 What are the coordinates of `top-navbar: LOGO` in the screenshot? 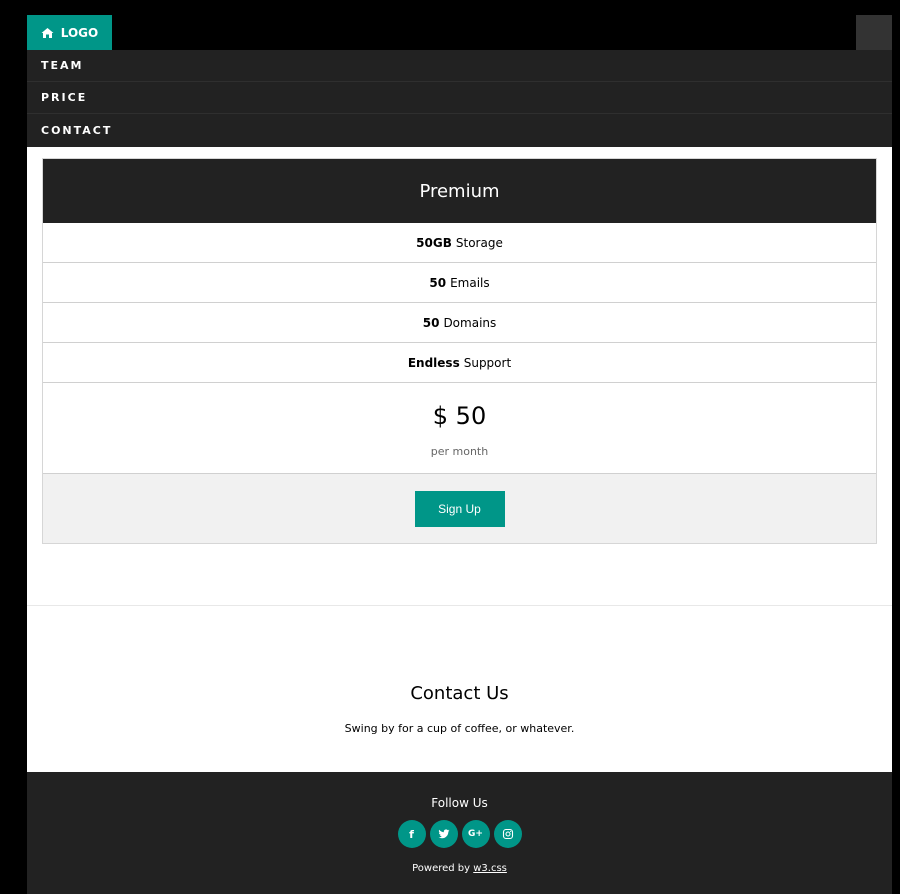 It's located at (459, 28).